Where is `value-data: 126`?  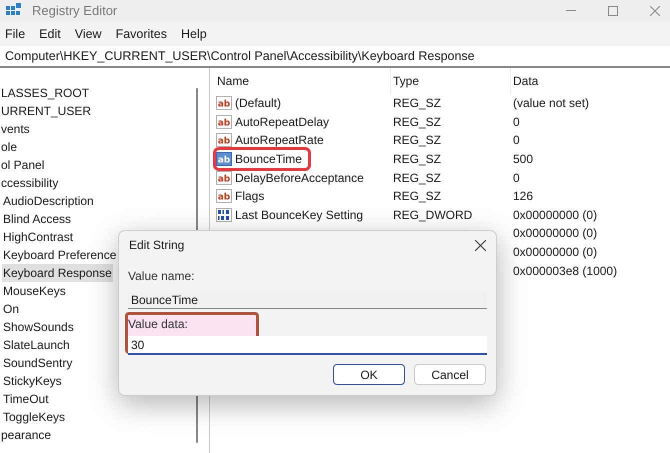
value-data: 126 is located at coordinates (523, 196).